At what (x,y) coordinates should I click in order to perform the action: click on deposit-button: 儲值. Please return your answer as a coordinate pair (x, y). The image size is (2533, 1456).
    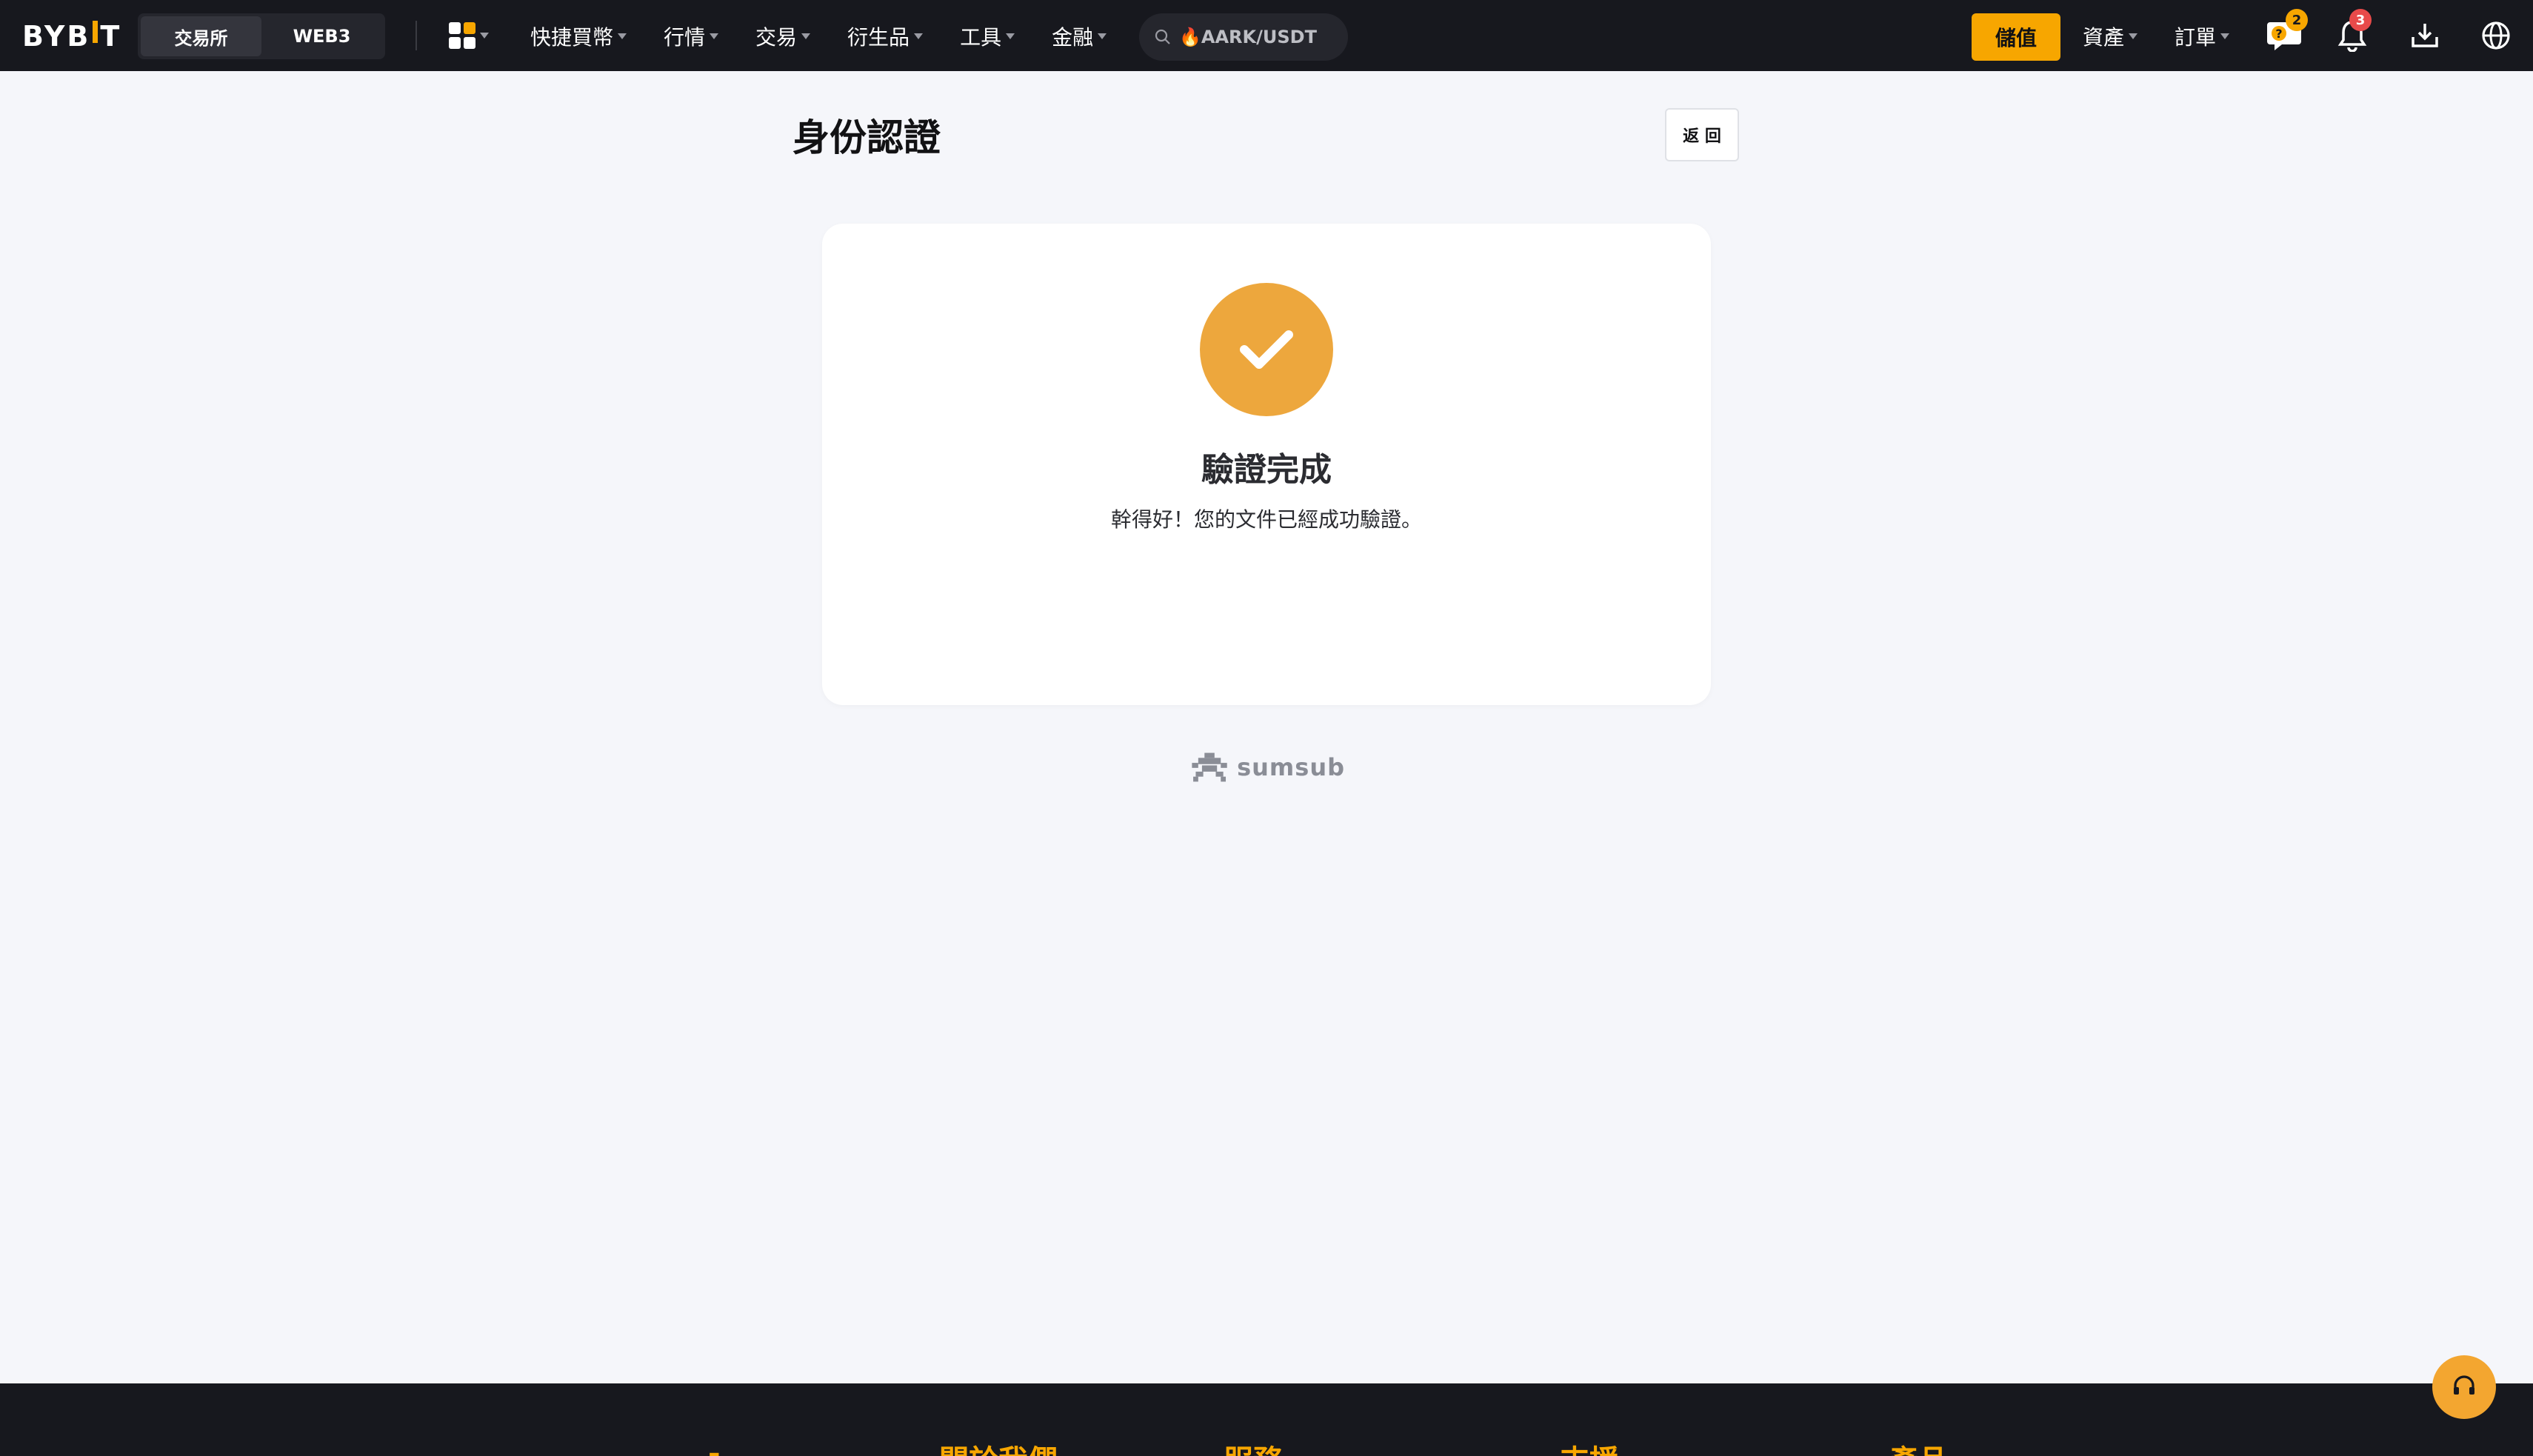
    Looking at the image, I should click on (2016, 37).